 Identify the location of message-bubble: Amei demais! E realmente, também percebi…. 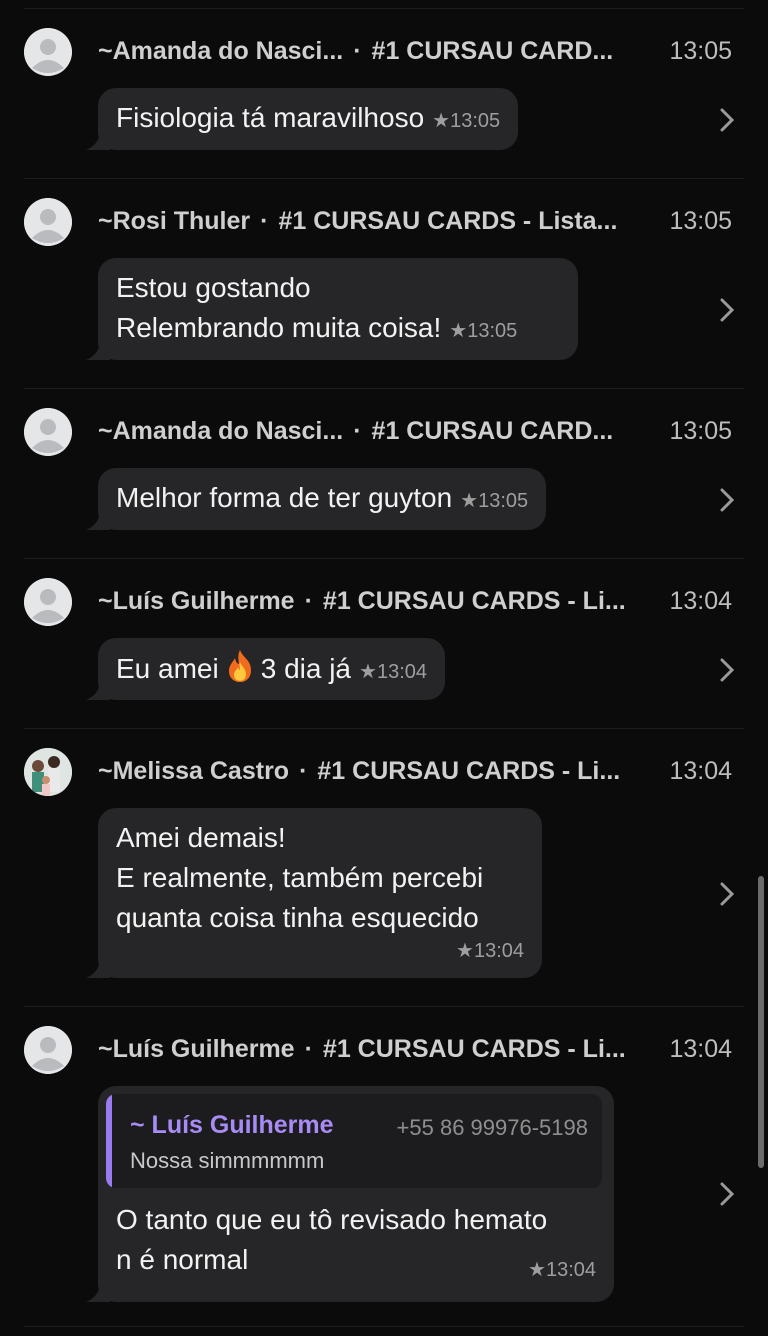
(320, 893).